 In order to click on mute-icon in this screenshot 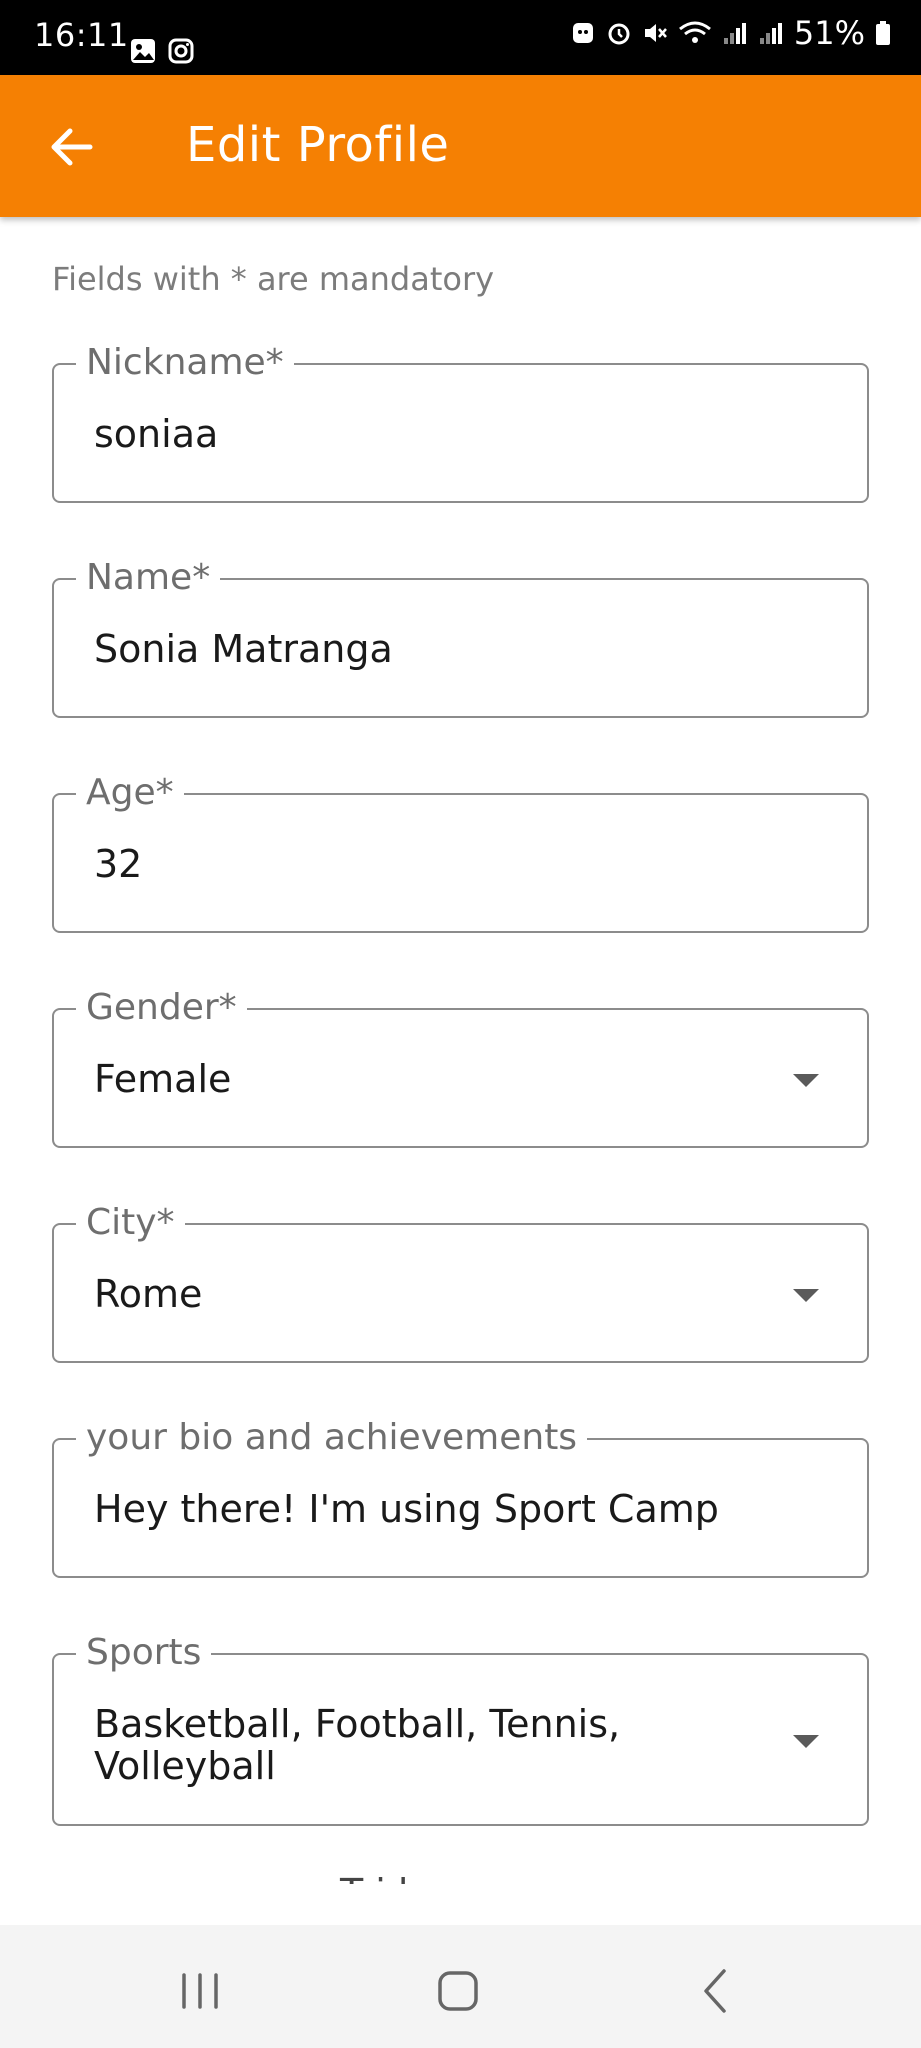, I will do `click(655, 33)`.